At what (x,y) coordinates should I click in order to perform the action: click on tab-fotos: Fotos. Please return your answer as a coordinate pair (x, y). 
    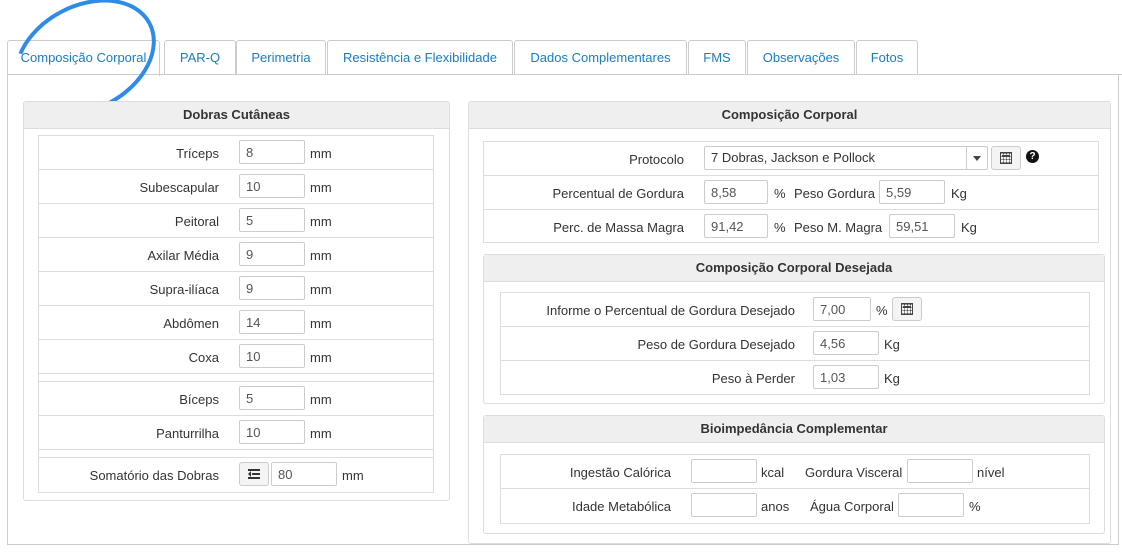
    Looking at the image, I should click on (887, 57).